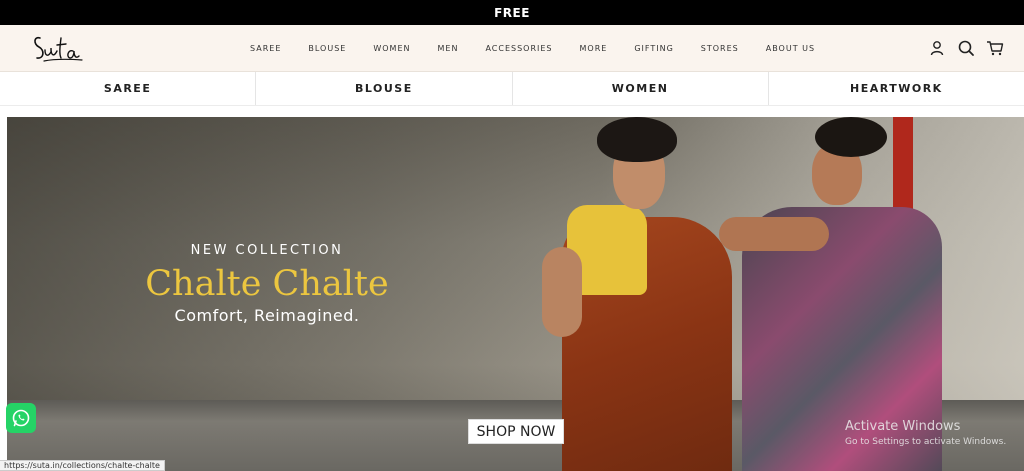 The height and width of the screenshot is (471, 1024). I want to click on model-left-arm, so click(562, 292).